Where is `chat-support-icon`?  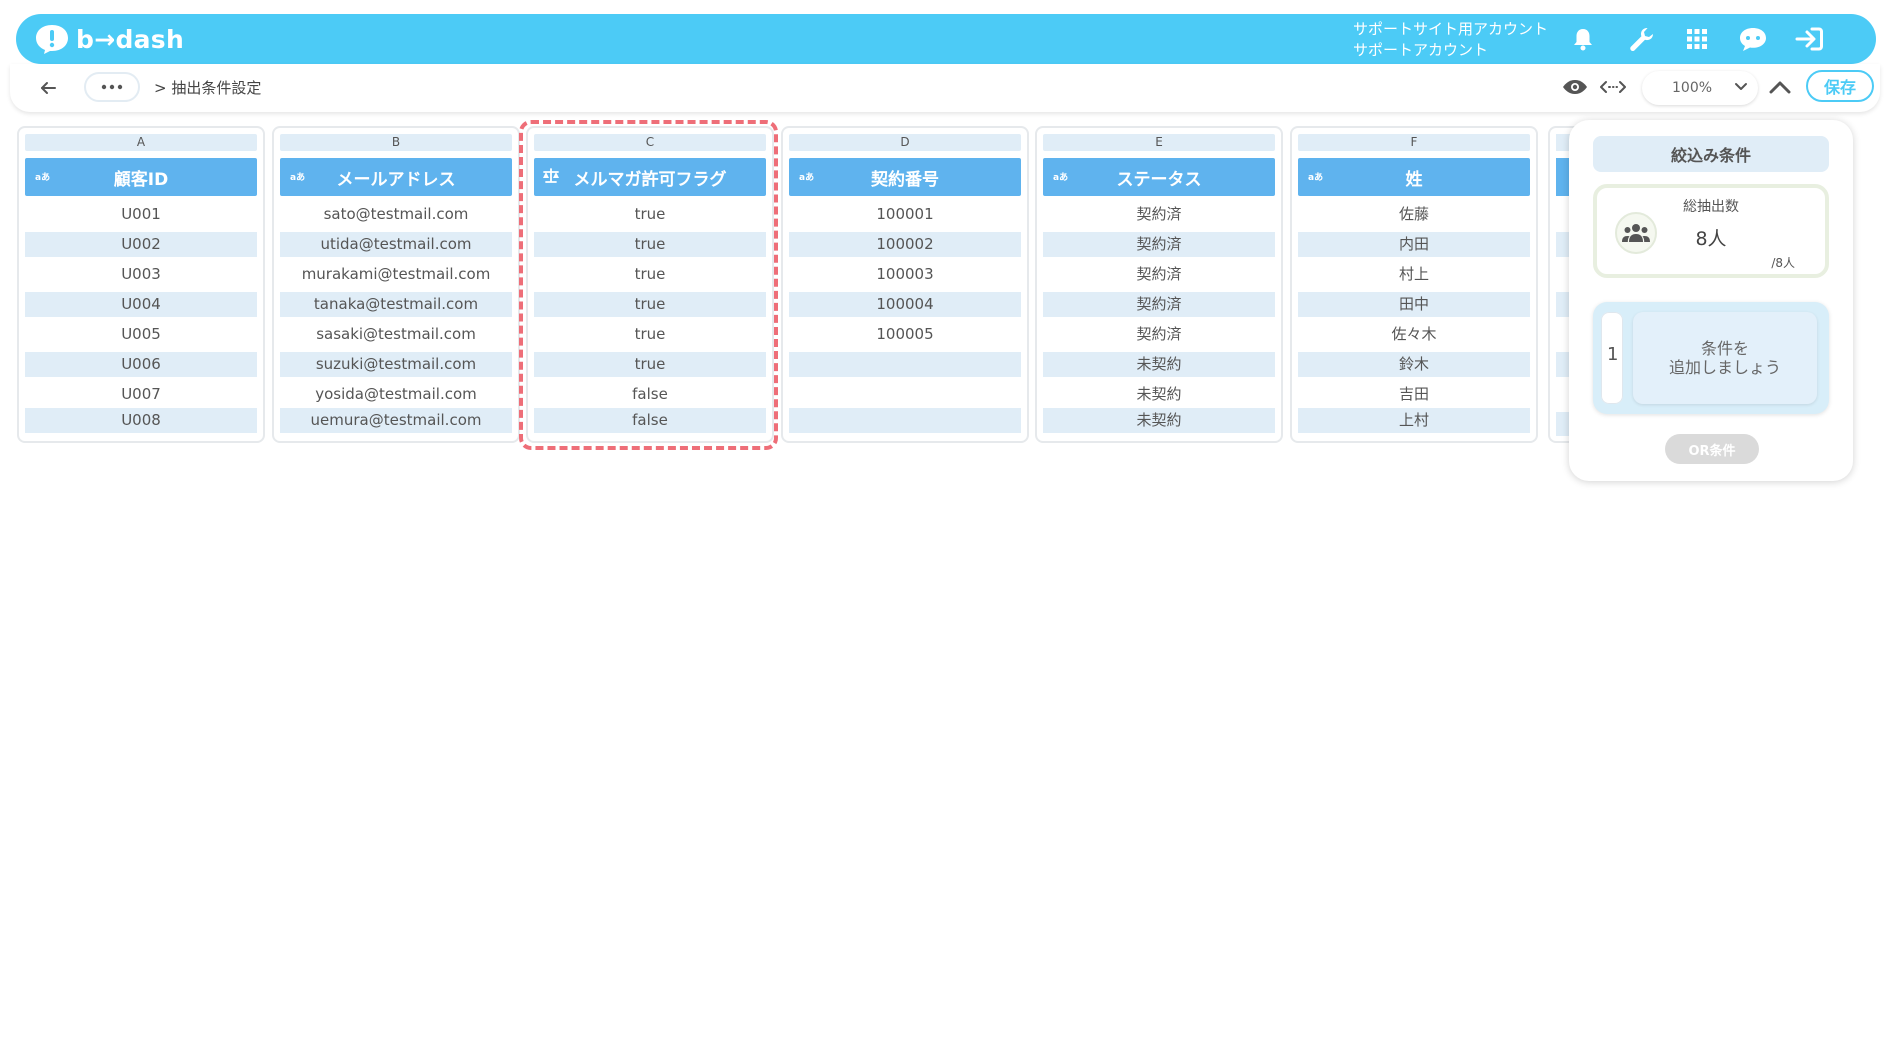 chat-support-icon is located at coordinates (1753, 39).